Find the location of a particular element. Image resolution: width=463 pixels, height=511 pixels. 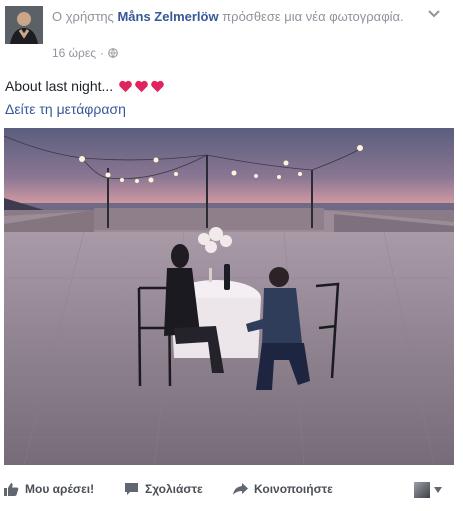

author-avatar is located at coordinates (24, 25).